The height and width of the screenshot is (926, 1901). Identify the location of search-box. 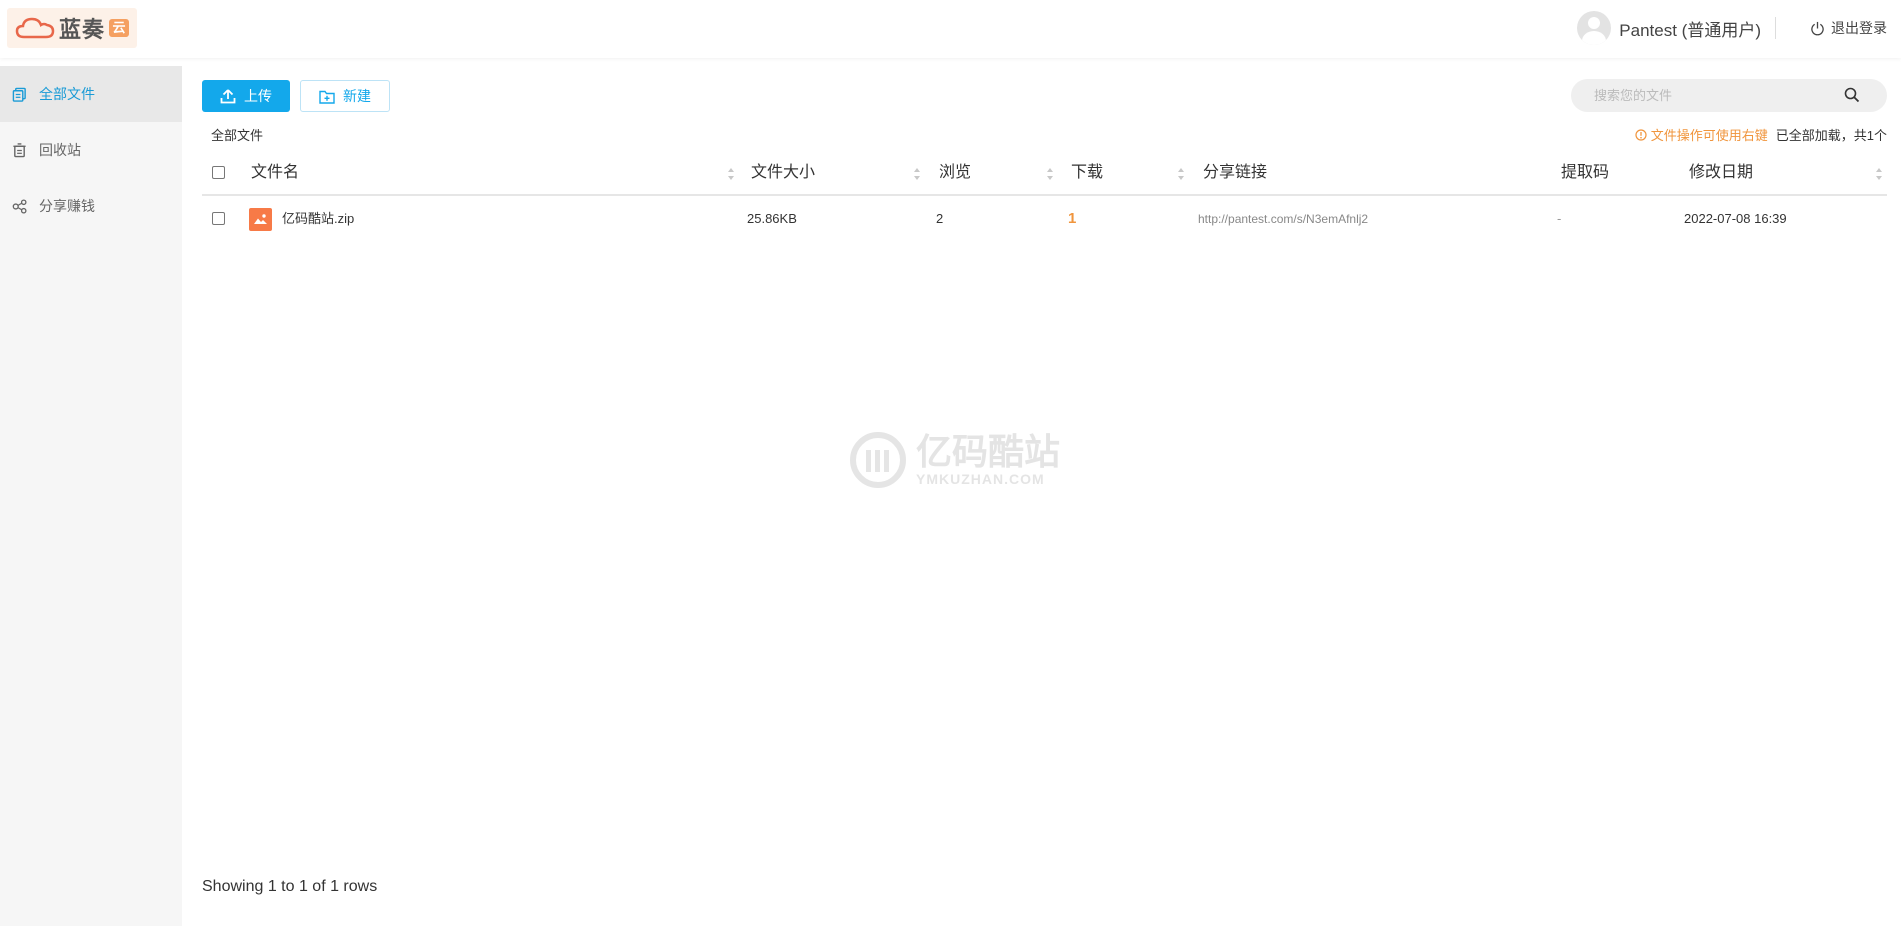
(1729, 95).